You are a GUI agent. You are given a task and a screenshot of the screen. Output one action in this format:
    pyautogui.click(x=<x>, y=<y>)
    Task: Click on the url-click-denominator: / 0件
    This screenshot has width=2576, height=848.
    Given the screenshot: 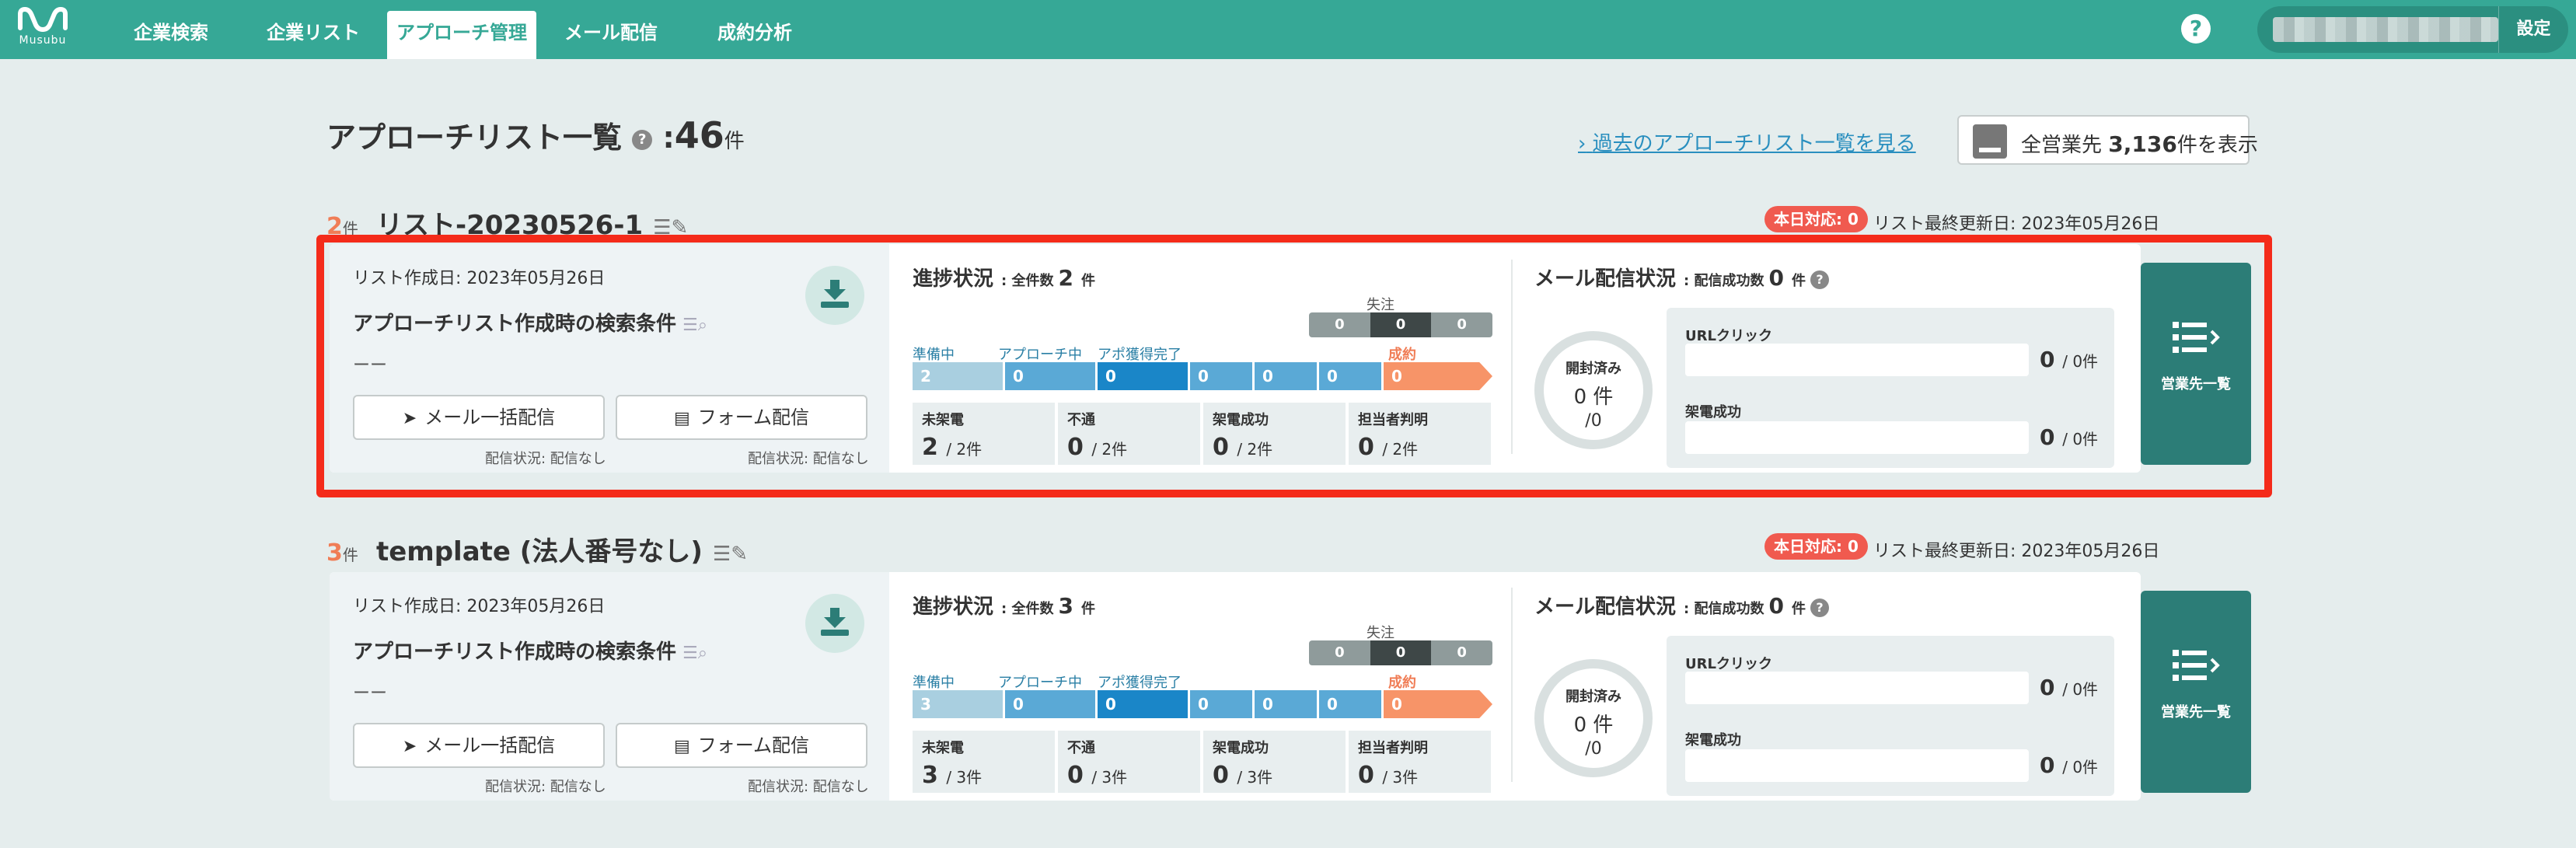 What is the action you would take?
    pyautogui.click(x=2081, y=689)
    